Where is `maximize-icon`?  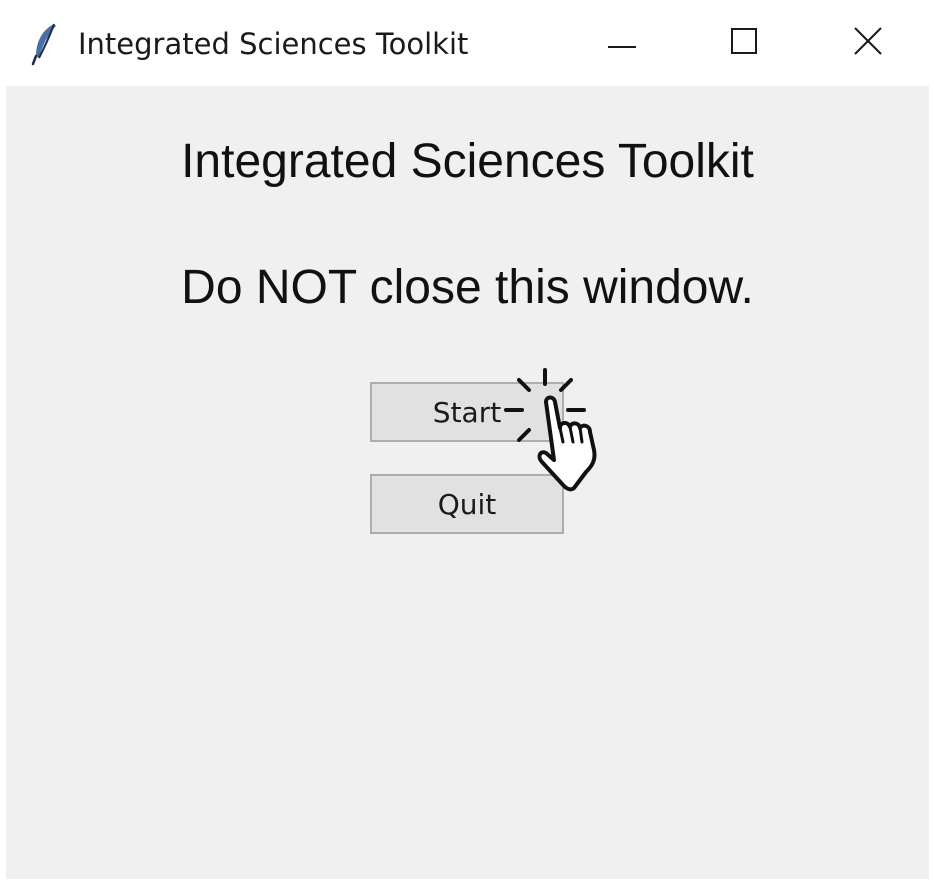
maximize-icon is located at coordinates (744, 43).